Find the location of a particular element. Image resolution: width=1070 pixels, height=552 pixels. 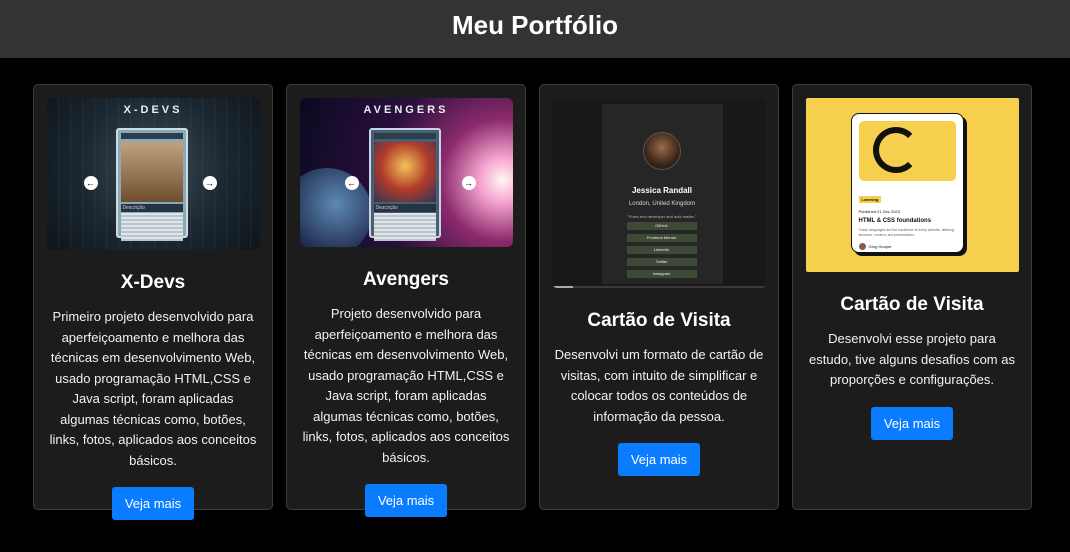

video-progress-bar is located at coordinates (659, 287).